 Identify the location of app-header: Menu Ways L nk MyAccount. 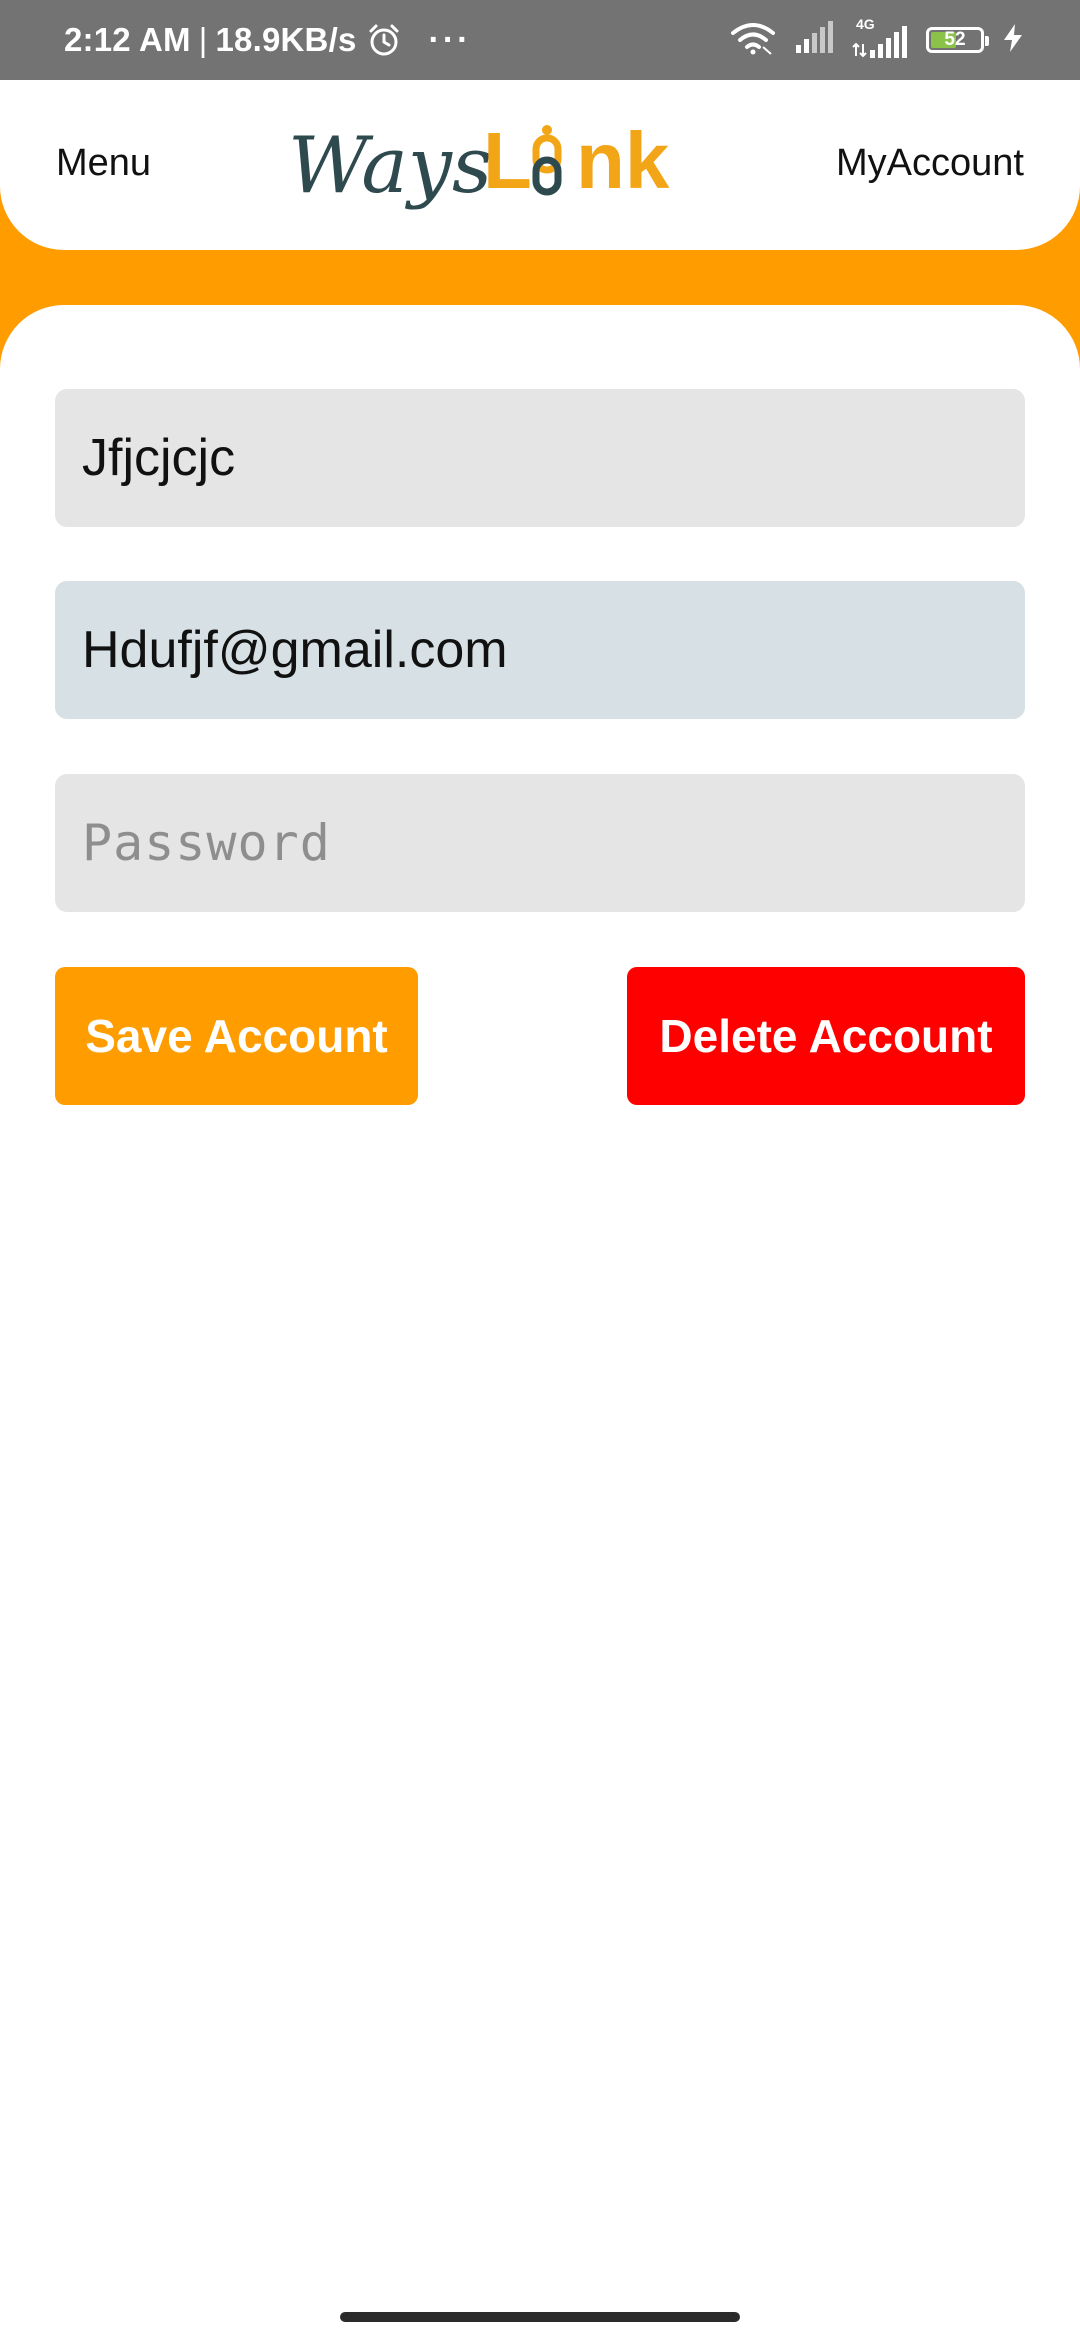
(540, 165).